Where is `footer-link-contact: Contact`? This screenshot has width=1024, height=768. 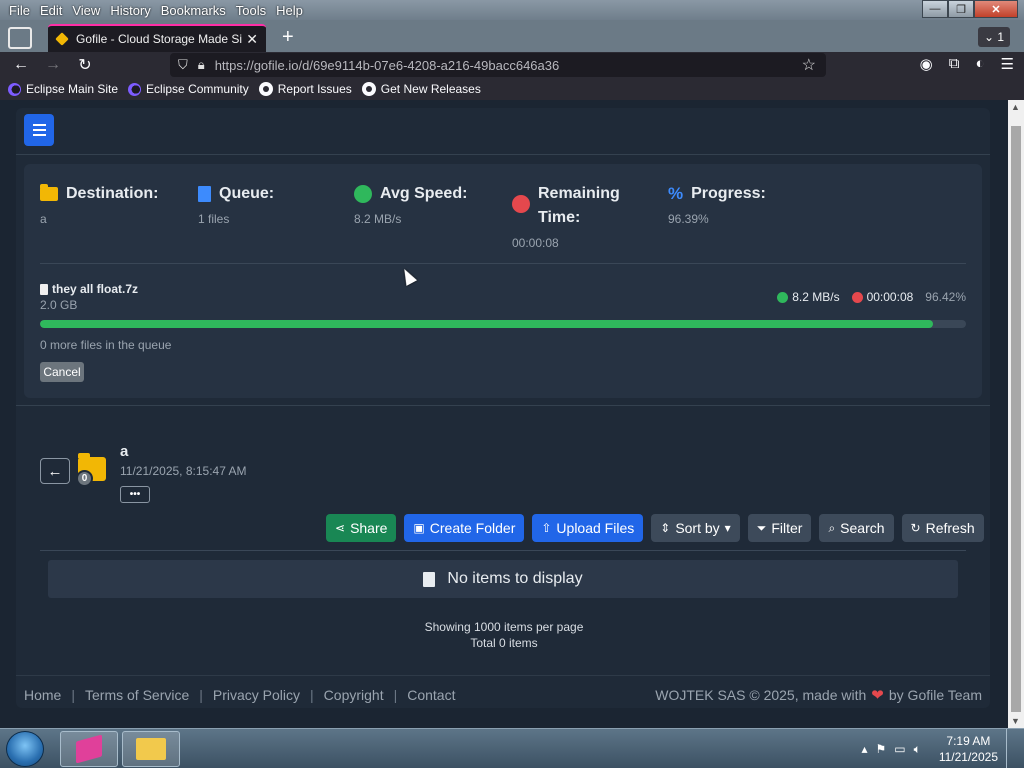 footer-link-contact: Contact is located at coordinates (431, 695).